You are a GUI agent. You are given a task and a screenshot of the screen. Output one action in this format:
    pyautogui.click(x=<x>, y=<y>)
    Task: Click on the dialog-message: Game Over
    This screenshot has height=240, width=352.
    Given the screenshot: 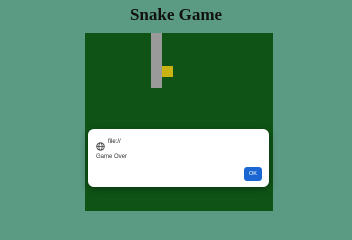 What is the action you would take?
    pyautogui.click(x=112, y=157)
    